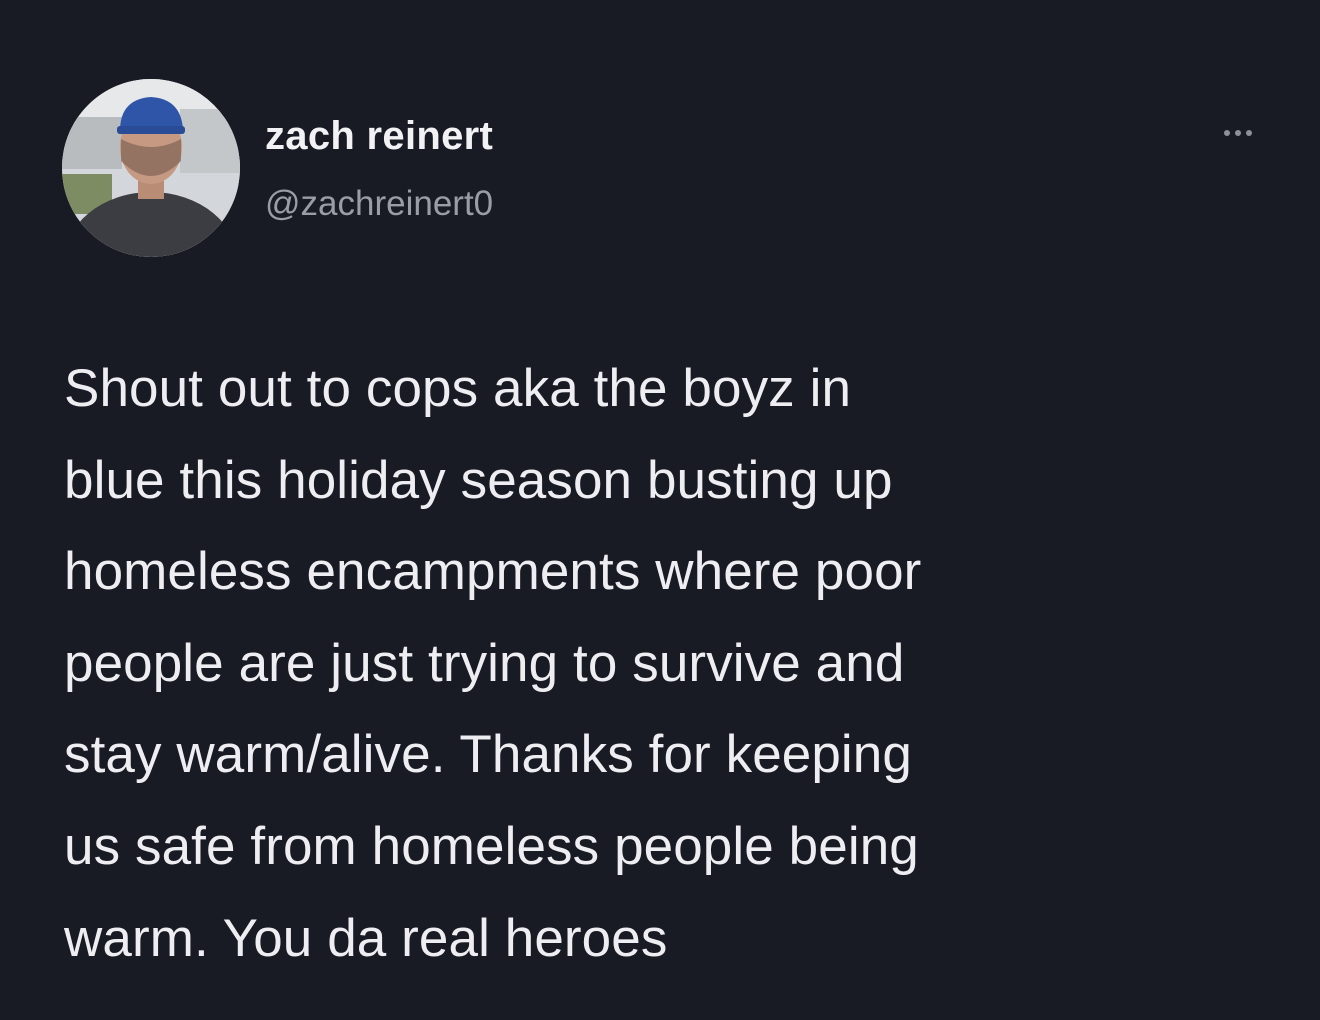  Describe the element at coordinates (488, 755) in the screenshot. I see `tweet-text-line: stay warm/alive. Thanks for keeping` at that location.